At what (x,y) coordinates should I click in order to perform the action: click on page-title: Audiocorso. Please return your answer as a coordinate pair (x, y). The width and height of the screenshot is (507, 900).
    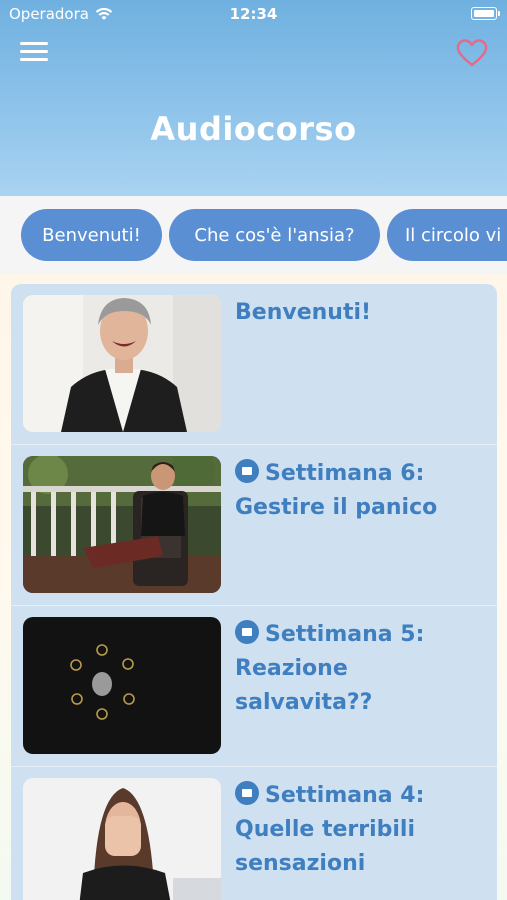
    Looking at the image, I should click on (253, 129).